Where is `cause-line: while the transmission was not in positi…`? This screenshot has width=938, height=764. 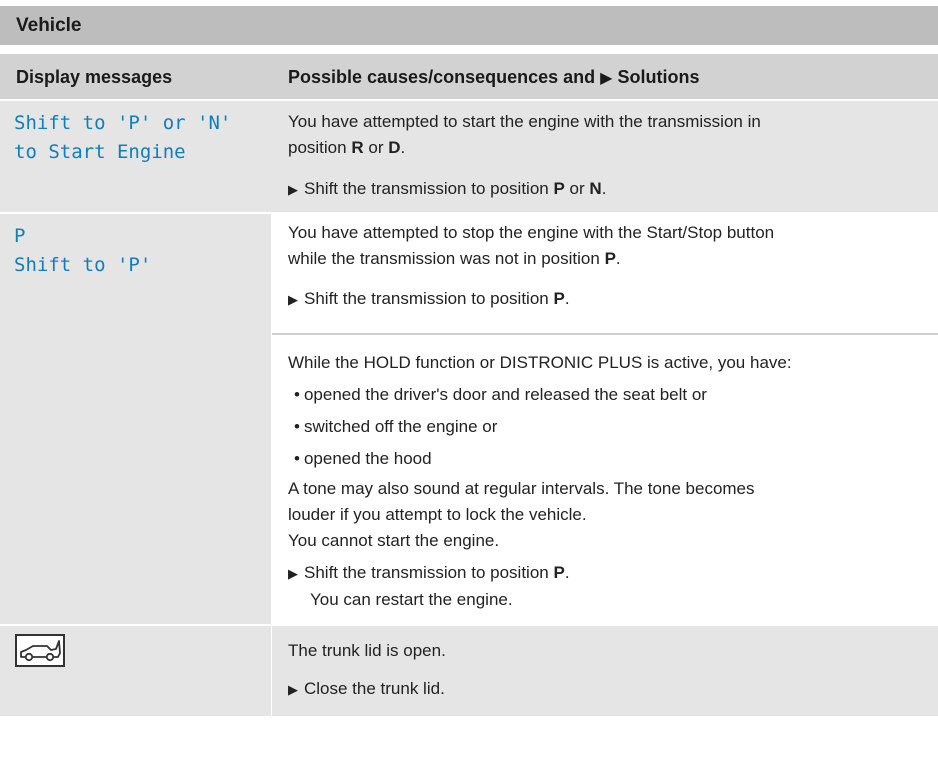
cause-line: while the transmission was not in positi… is located at coordinates (454, 258).